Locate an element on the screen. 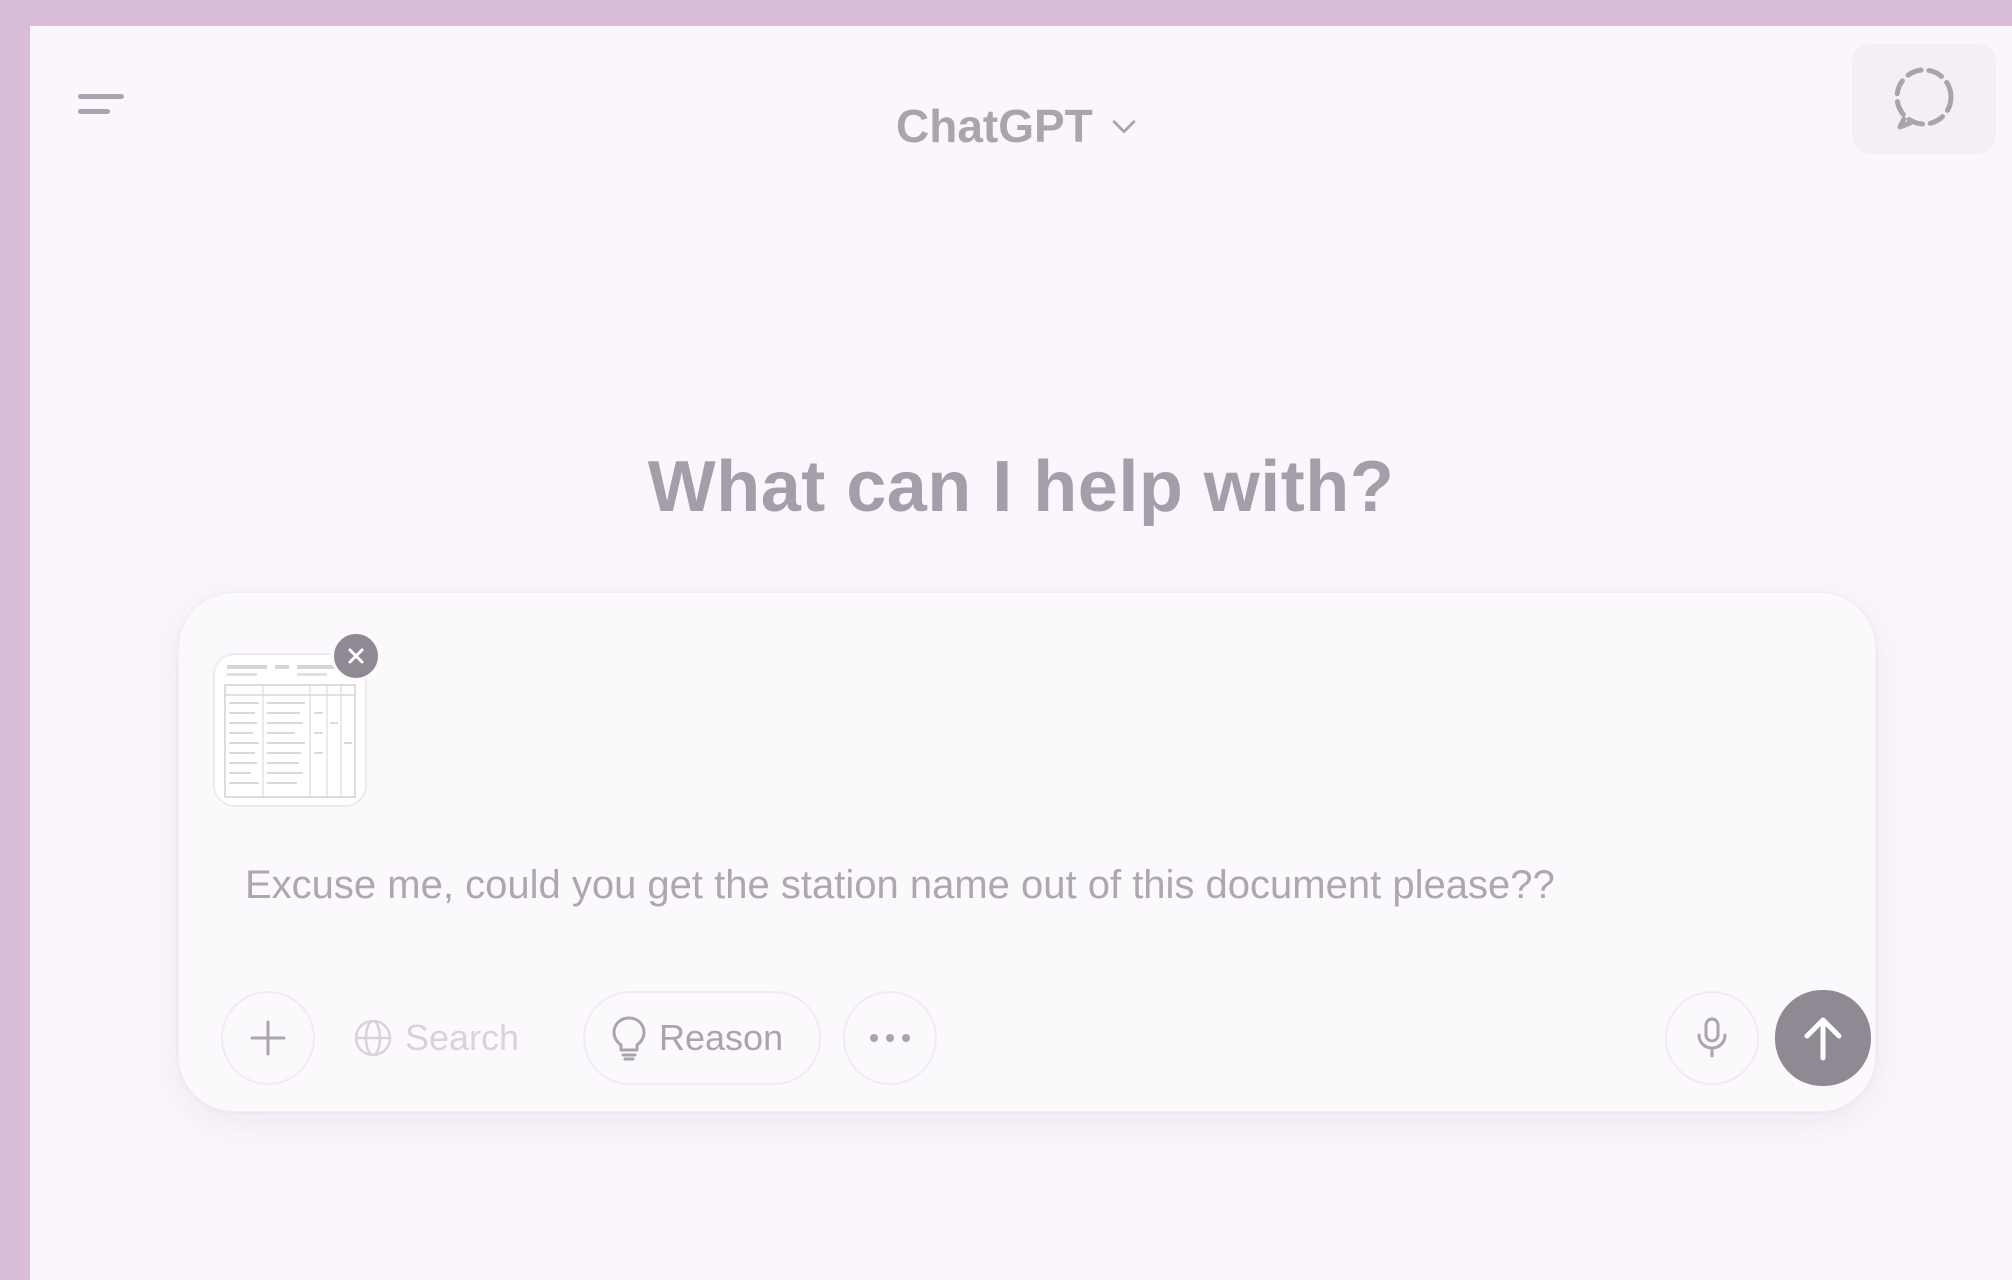 The image size is (2012, 1280). more-dots-icon is located at coordinates (890, 1038).